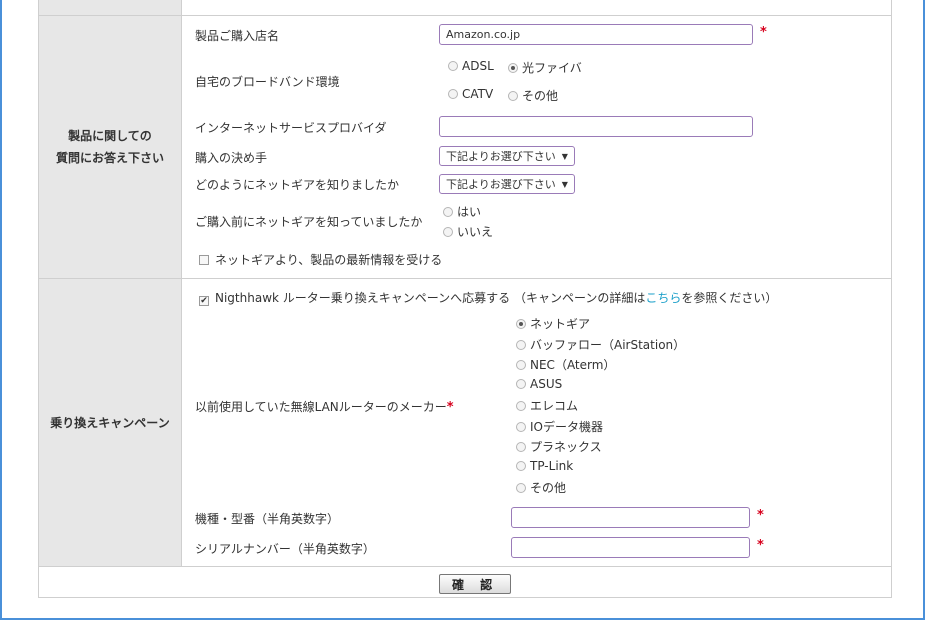 This screenshot has height=620, width=925. I want to click on broadband-label: 自宅のブロードバンド環境, so click(267, 82).